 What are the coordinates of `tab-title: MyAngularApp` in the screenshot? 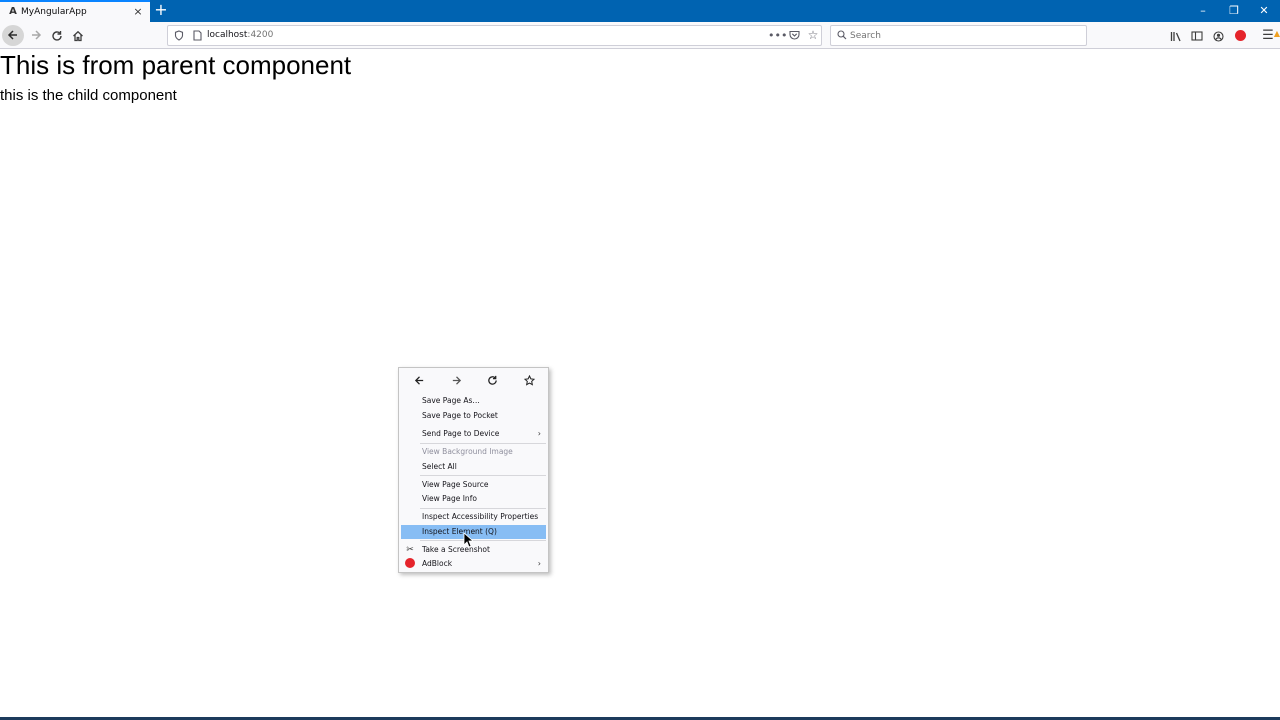 It's located at (54, 12).